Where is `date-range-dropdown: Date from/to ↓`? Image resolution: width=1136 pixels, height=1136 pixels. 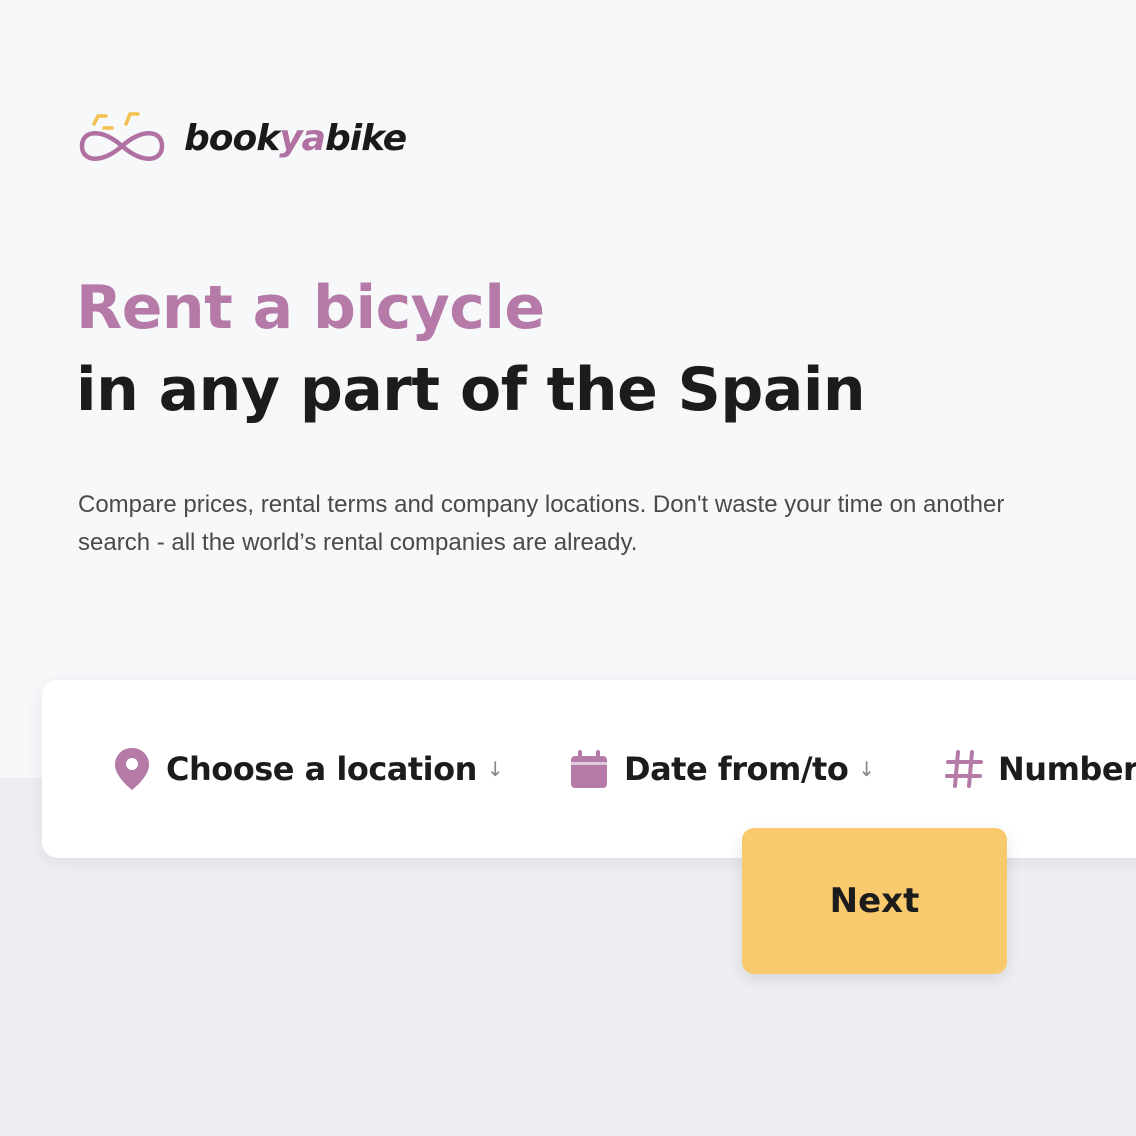 date-range-dropdown: Date from/to ↓ is located at coordinates (721, 769).